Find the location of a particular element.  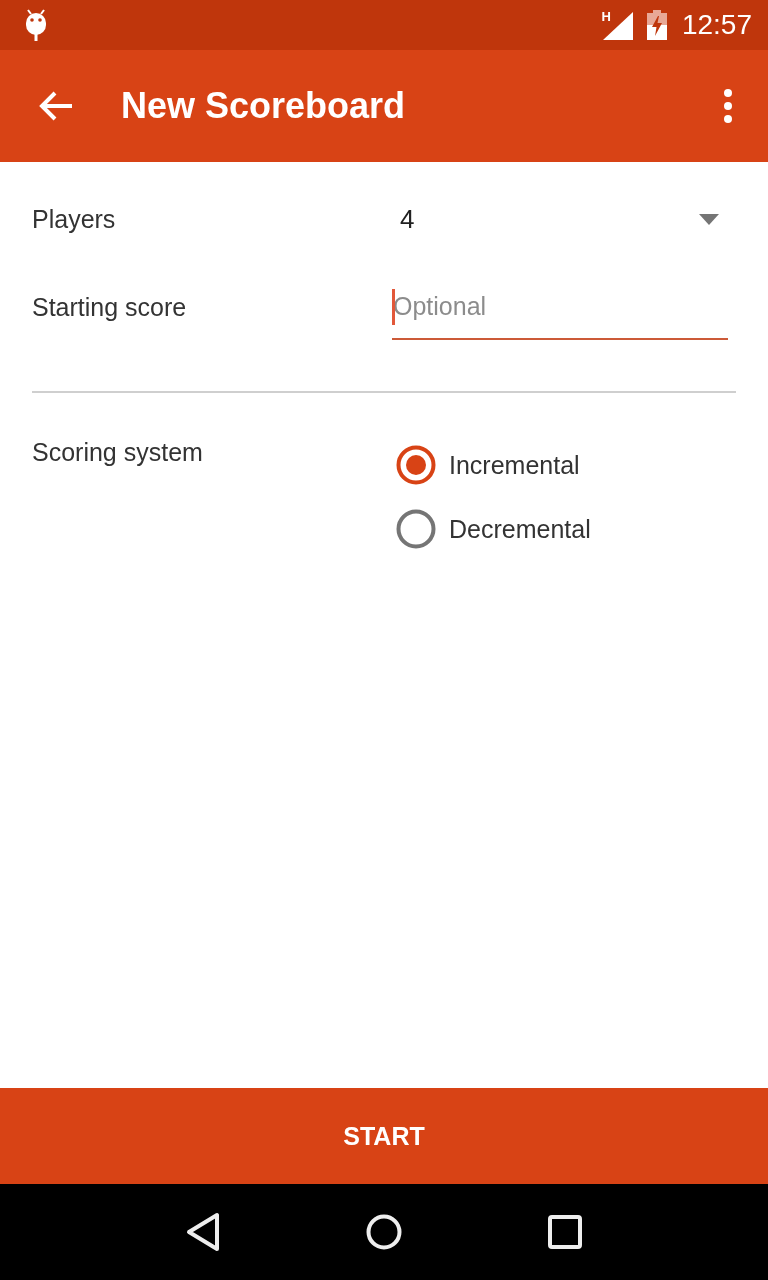

start-button: START is located at coordinates (384, 1136).